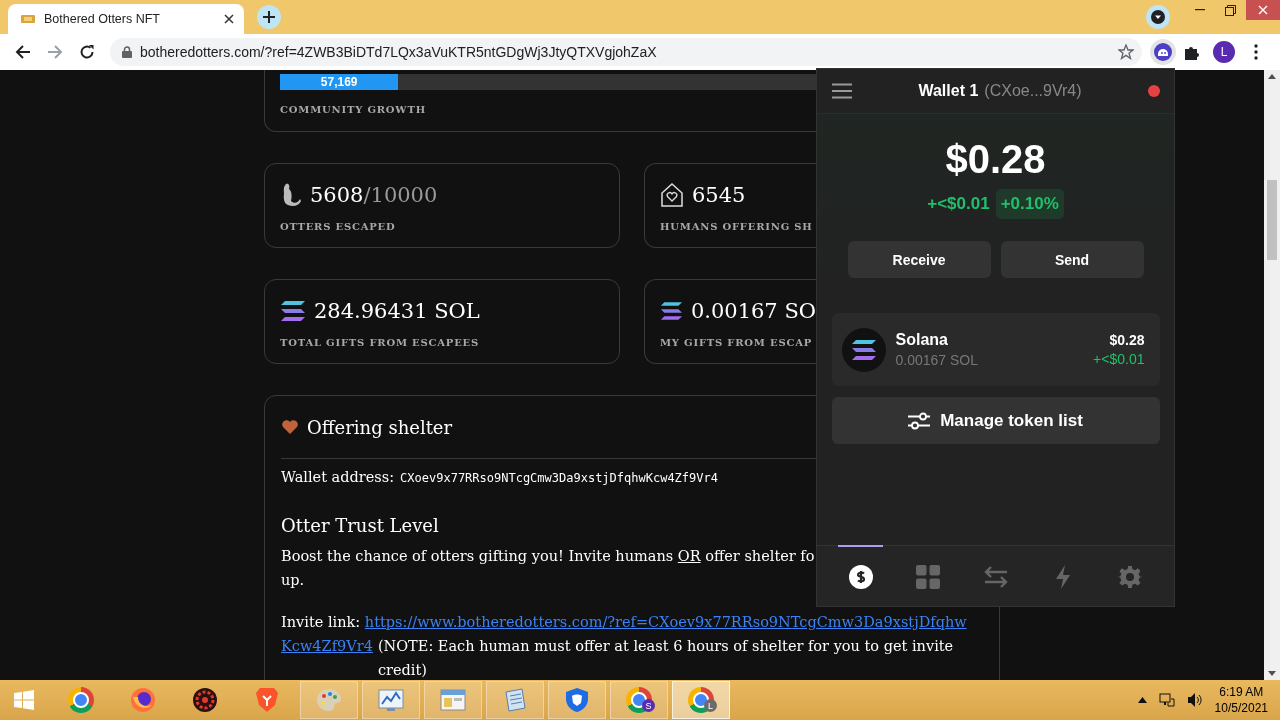  I want to click on browser-tab: Bothered Otters NFT, so click(126, 19).